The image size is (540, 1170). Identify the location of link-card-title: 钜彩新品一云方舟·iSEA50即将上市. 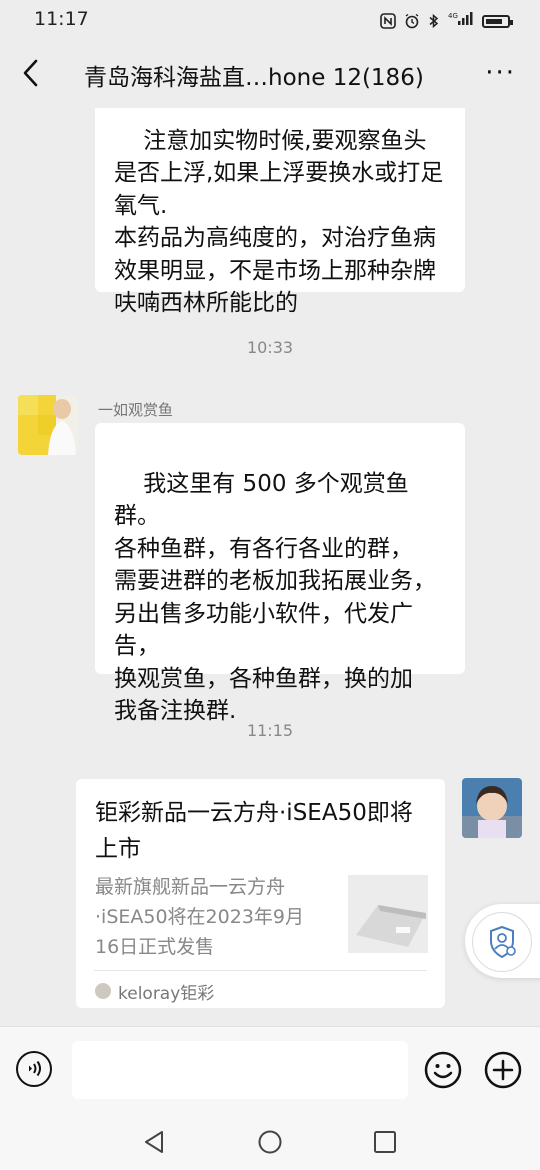
(254, 831).